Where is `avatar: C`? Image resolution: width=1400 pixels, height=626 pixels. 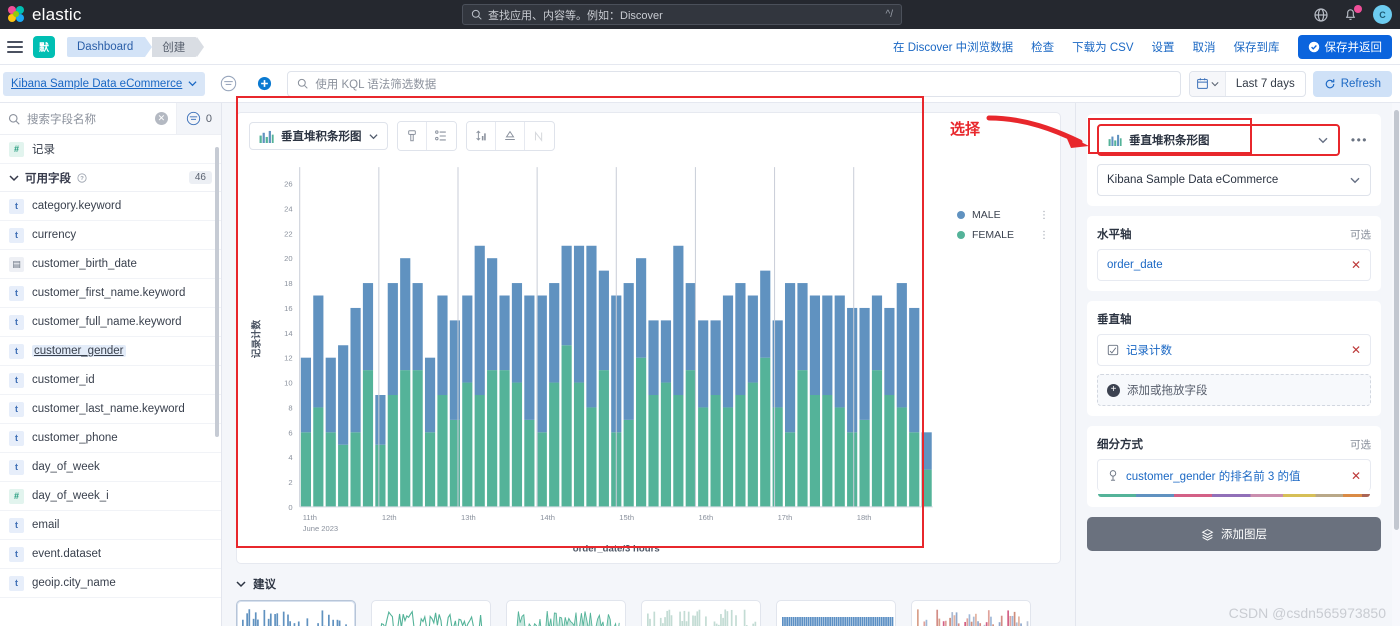 avatar: C is located at coordinates (1382, 14).